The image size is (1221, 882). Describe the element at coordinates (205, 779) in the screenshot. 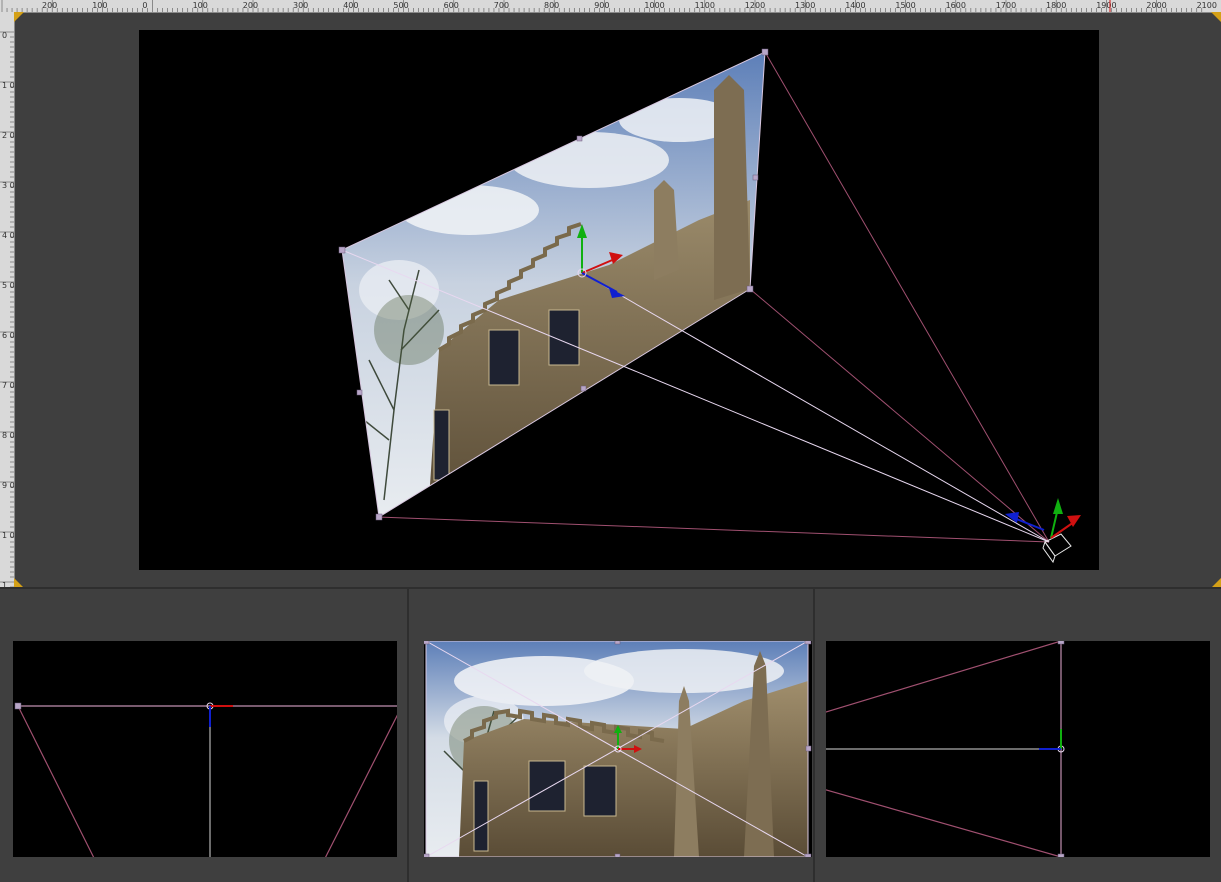

I see `top-view-scene` at that location.